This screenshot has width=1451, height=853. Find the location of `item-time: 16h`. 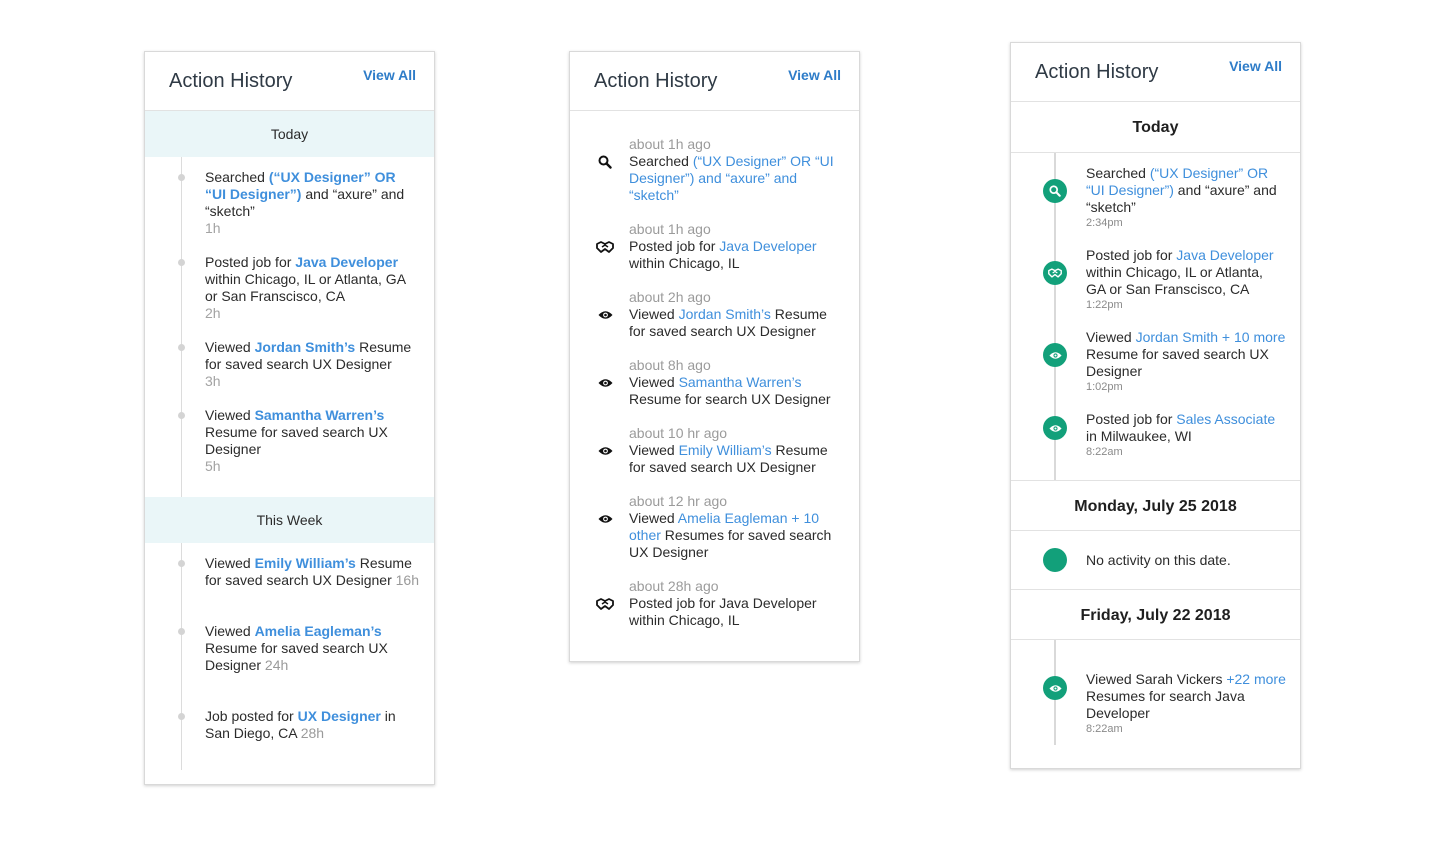

item-time: 16h is located at coordinates (407, 580).